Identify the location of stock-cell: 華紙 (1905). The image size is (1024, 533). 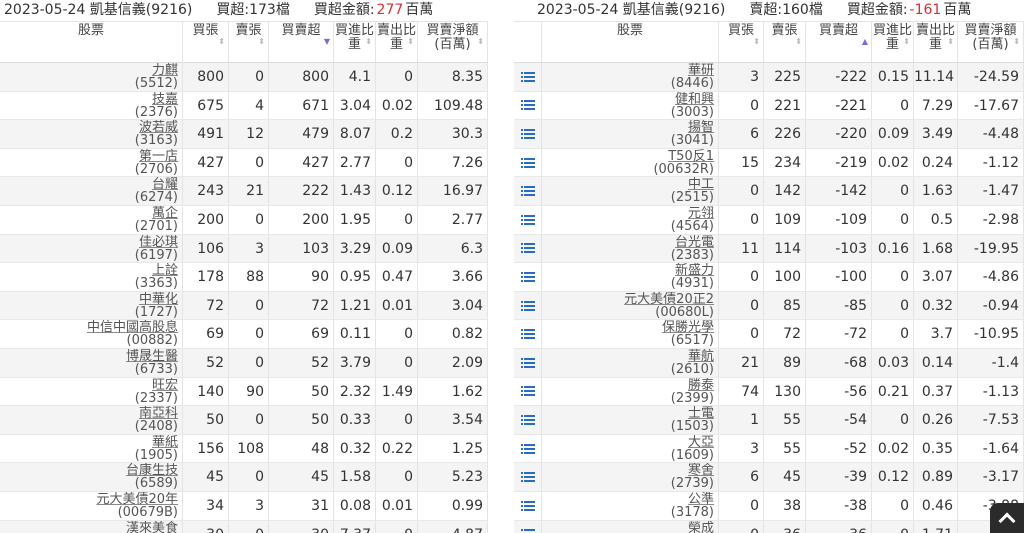
(91, 448).